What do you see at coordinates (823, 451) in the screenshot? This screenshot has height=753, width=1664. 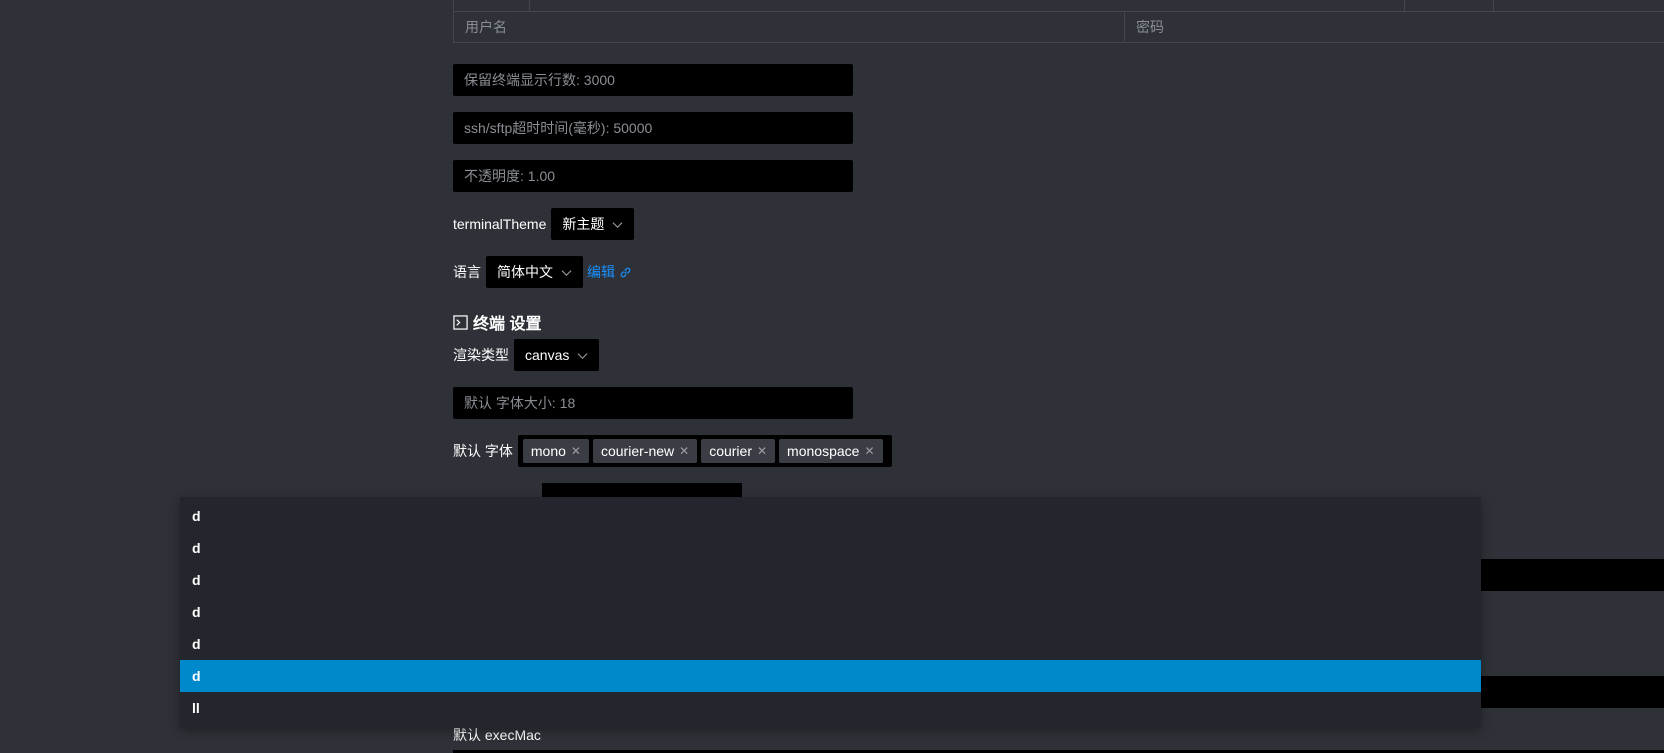 I see `font-tag-label: monospace` at bounding box center [823, 451].